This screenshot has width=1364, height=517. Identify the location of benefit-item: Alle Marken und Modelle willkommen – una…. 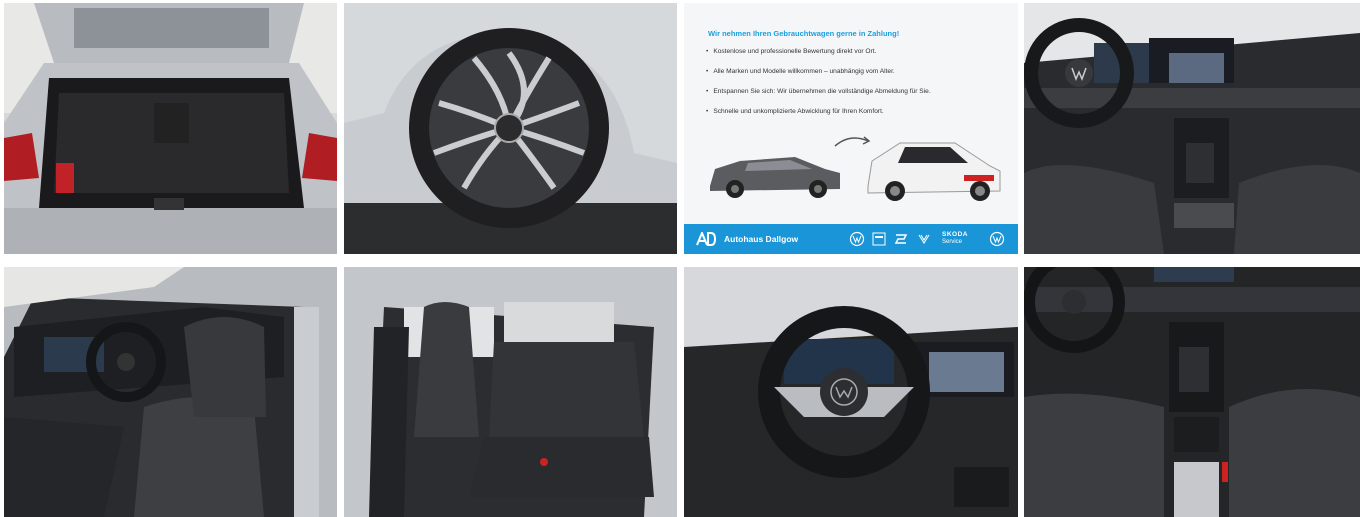
(818, 77).